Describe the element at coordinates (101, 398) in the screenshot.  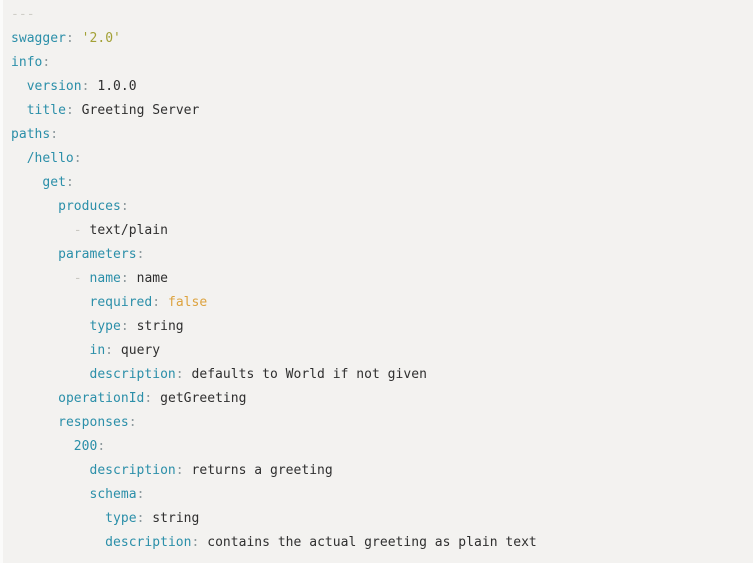
I see `yaml-key: operationId` at that location.